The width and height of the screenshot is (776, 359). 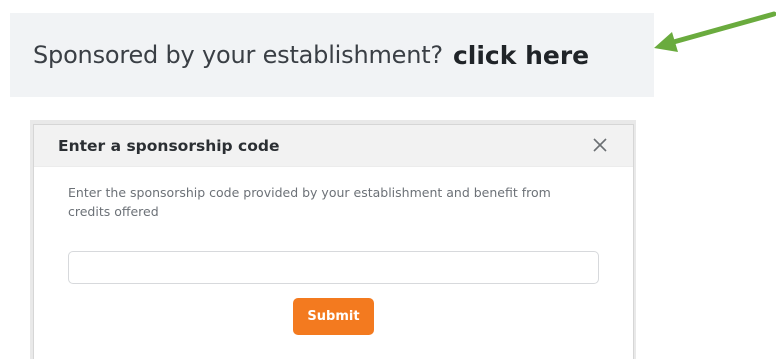 I want to click on sponsorship-code-input, so click(x=333, y=267).